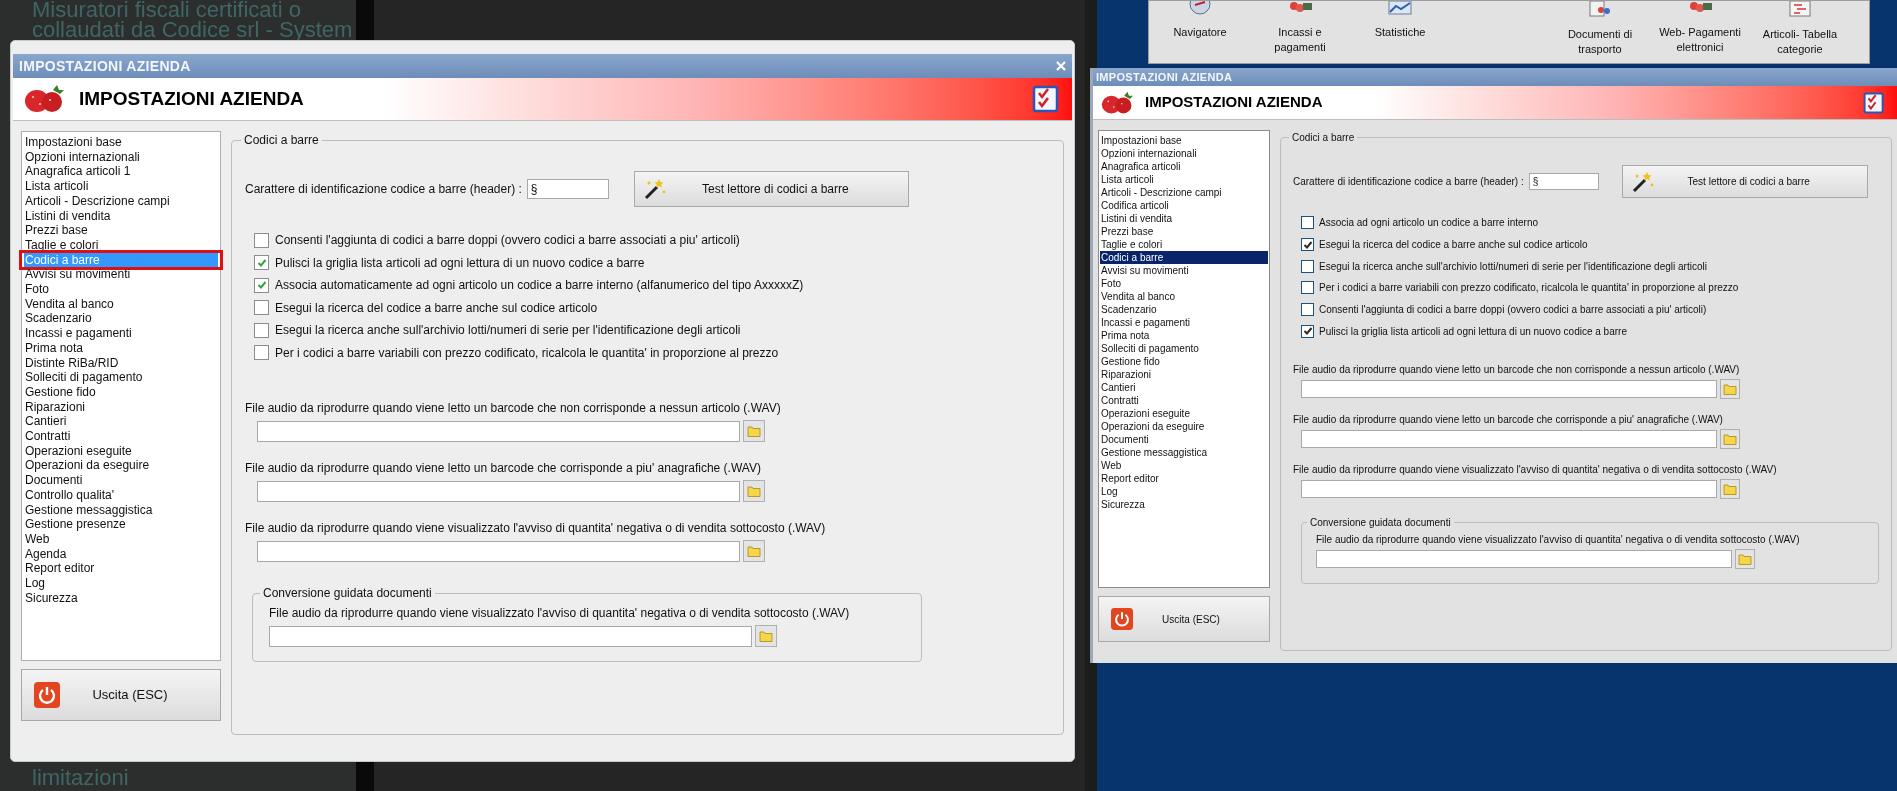 This screenshot has height=791, width=1897. Describe the element at coordinates (1400, 32) in the screenshot. I see `toolbar-button: Statistiche` at that location.